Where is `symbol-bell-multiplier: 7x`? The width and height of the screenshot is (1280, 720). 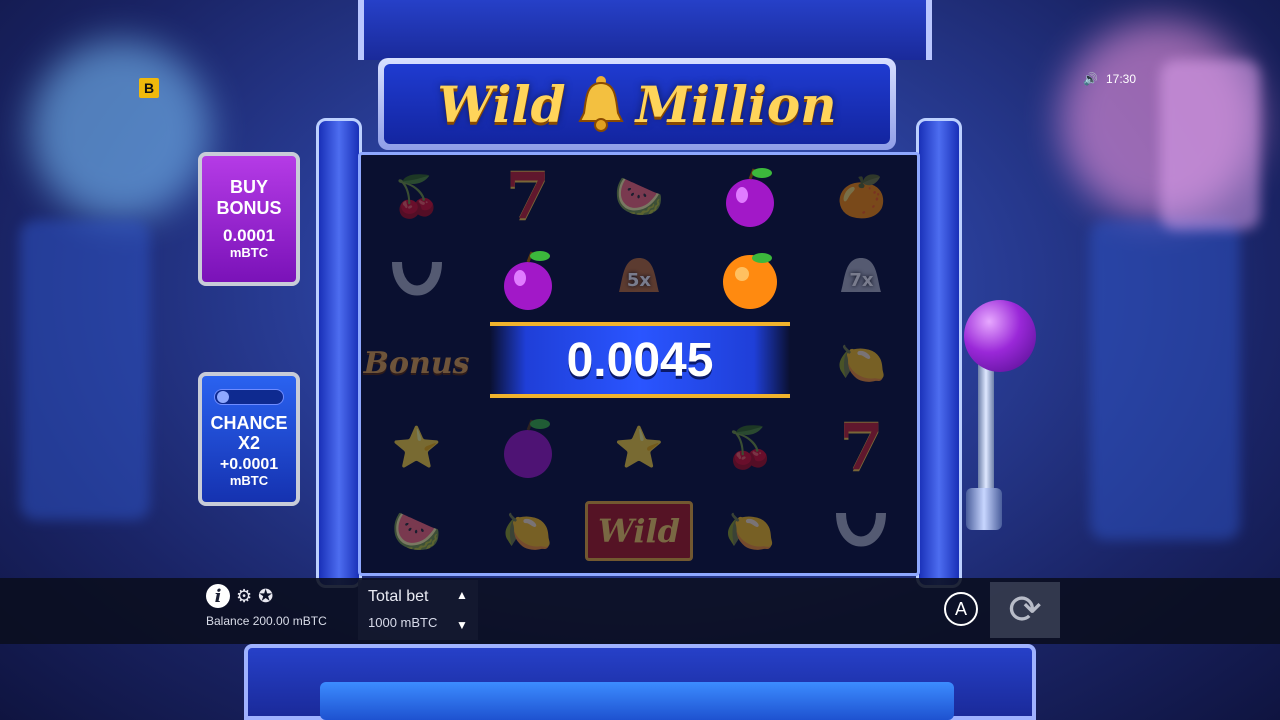
symbol-bell-multiplier: 7x is located at coordinates (861, 281).